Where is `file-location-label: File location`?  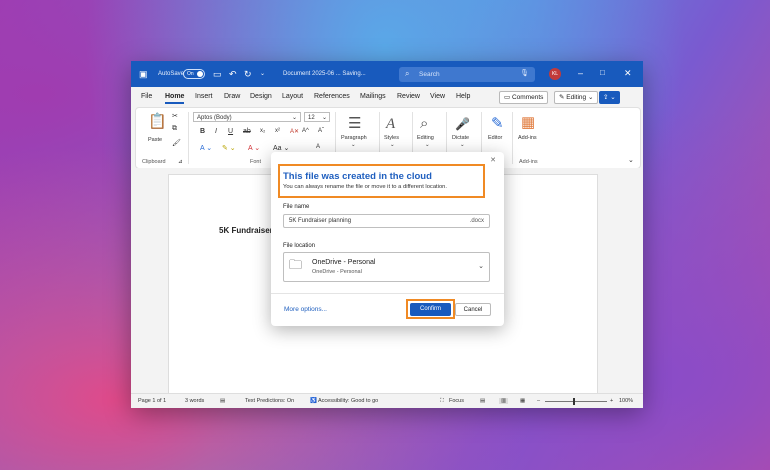
file-location-label: File location is located at coordinates (299, 246).